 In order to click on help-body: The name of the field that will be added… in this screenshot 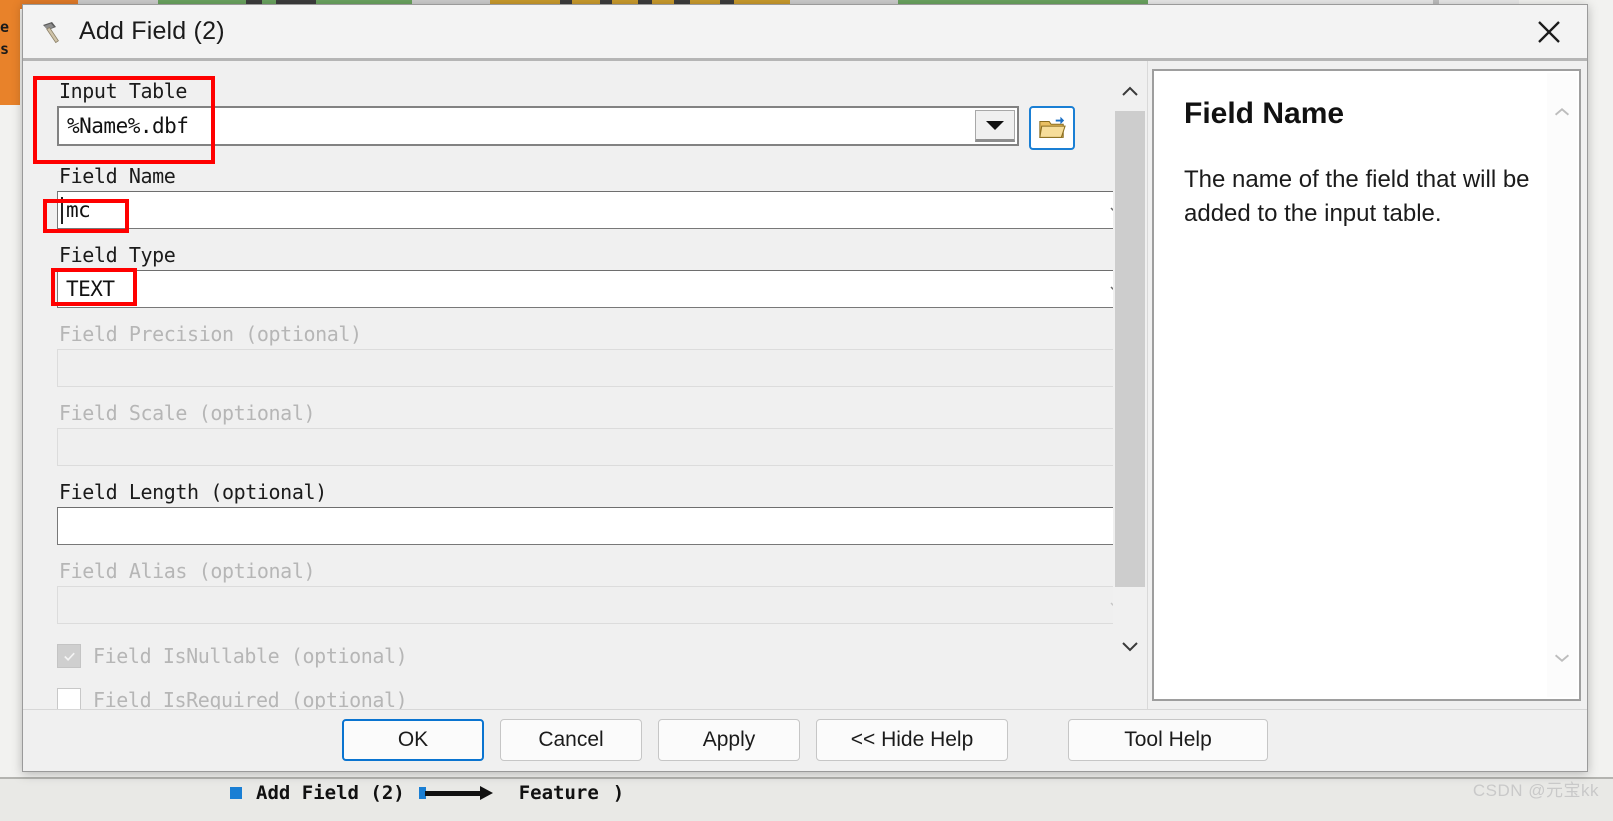, I will do `click(1357, 196)`.